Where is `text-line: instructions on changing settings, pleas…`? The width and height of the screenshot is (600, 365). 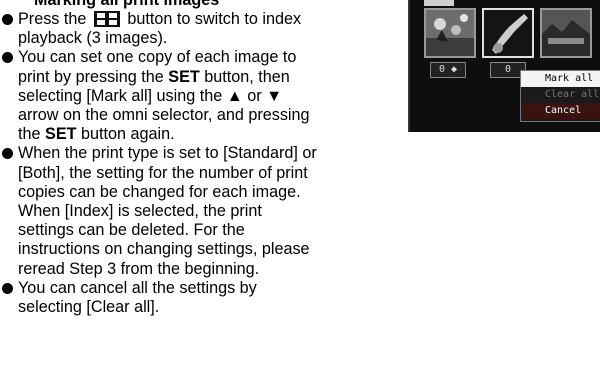 text-line: instructions on changing settings, pleas… is located at coordinates (208, 249).